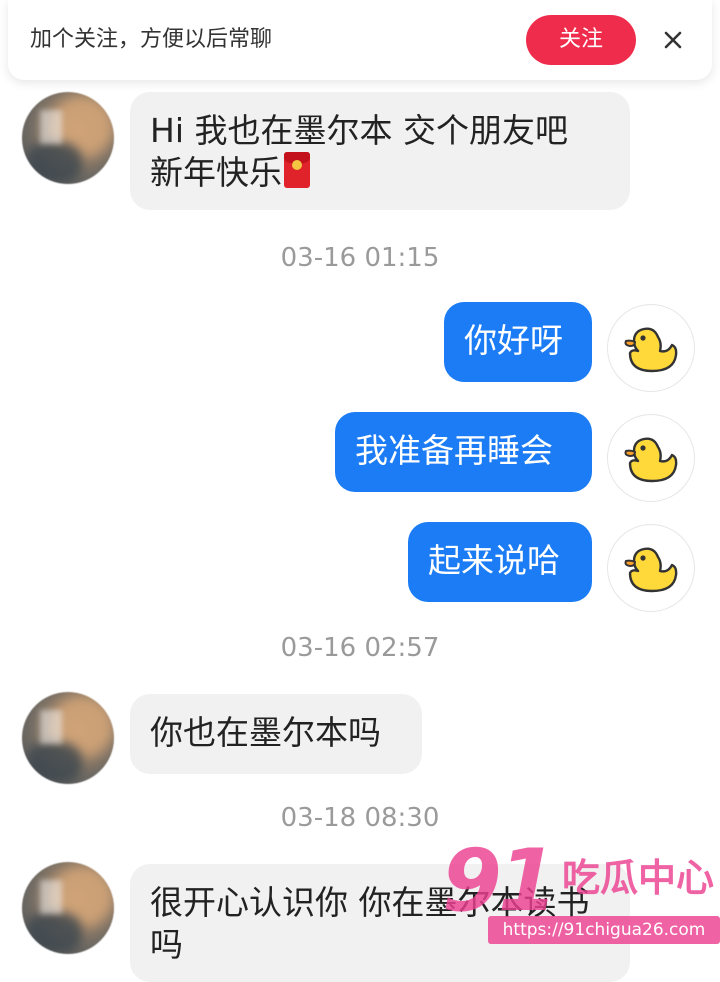 Image resolution: width=720 pixels, height=982 pixels. I want to click on message-timestamp: 03-16 02:57, so click(360, 648).